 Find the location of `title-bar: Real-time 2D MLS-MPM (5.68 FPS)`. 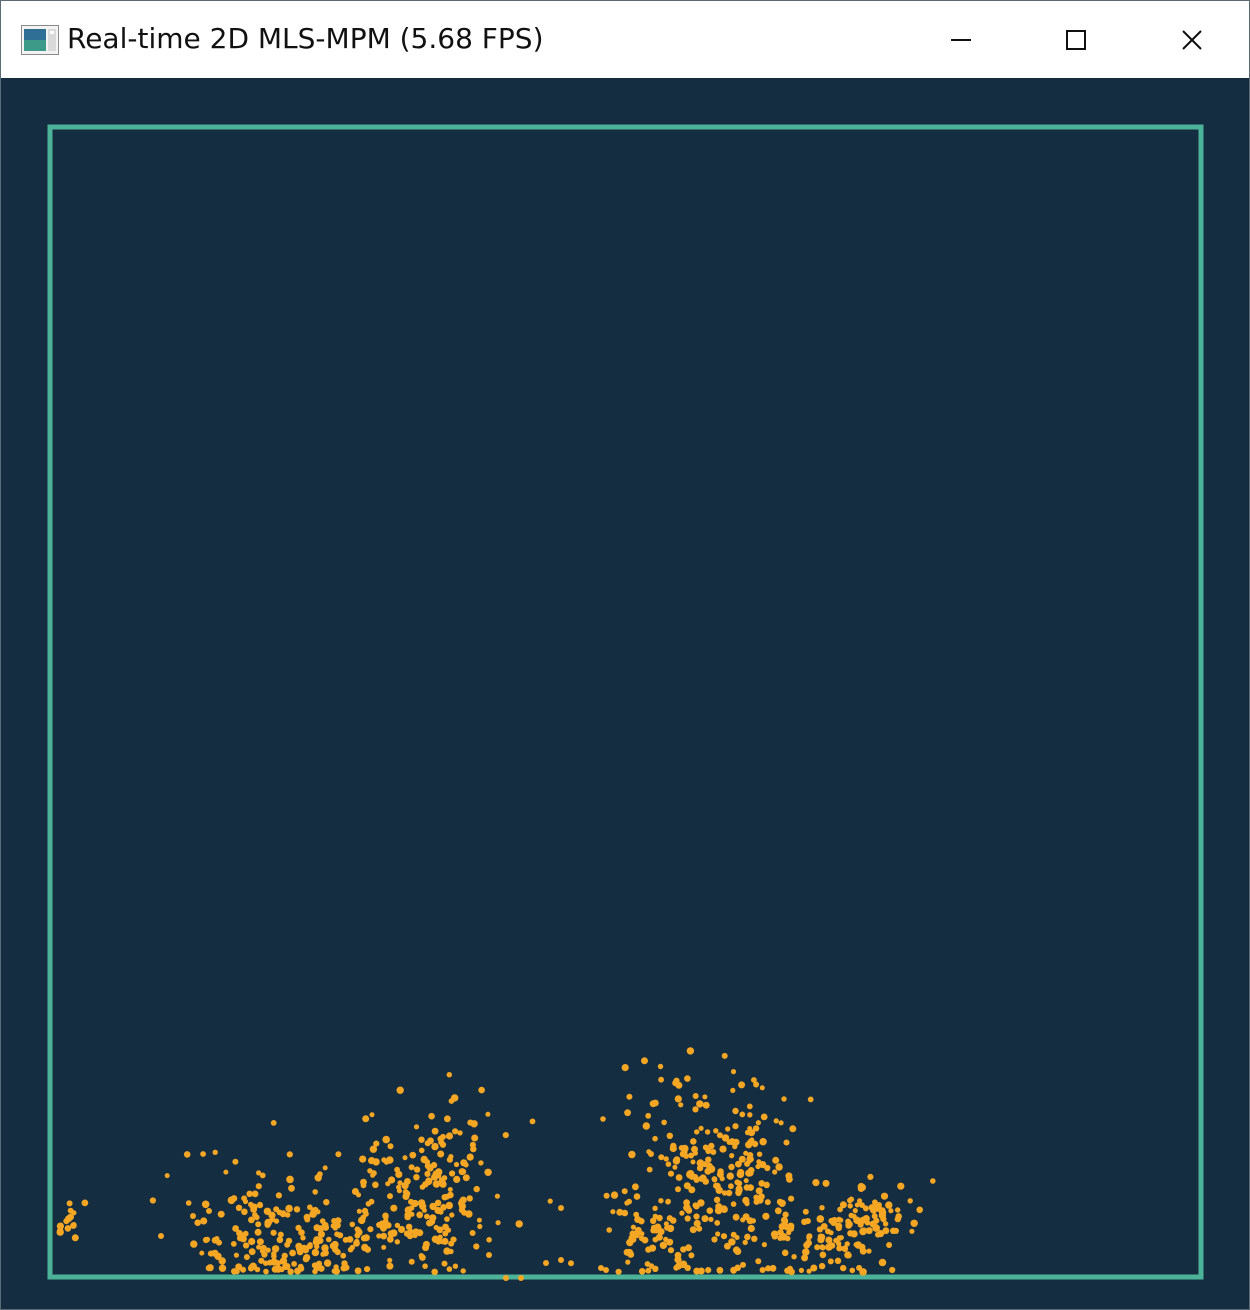

title-bar: Real-time 2D MLS-MPM (5.68 FPS) is located at coordinates (625, 39).